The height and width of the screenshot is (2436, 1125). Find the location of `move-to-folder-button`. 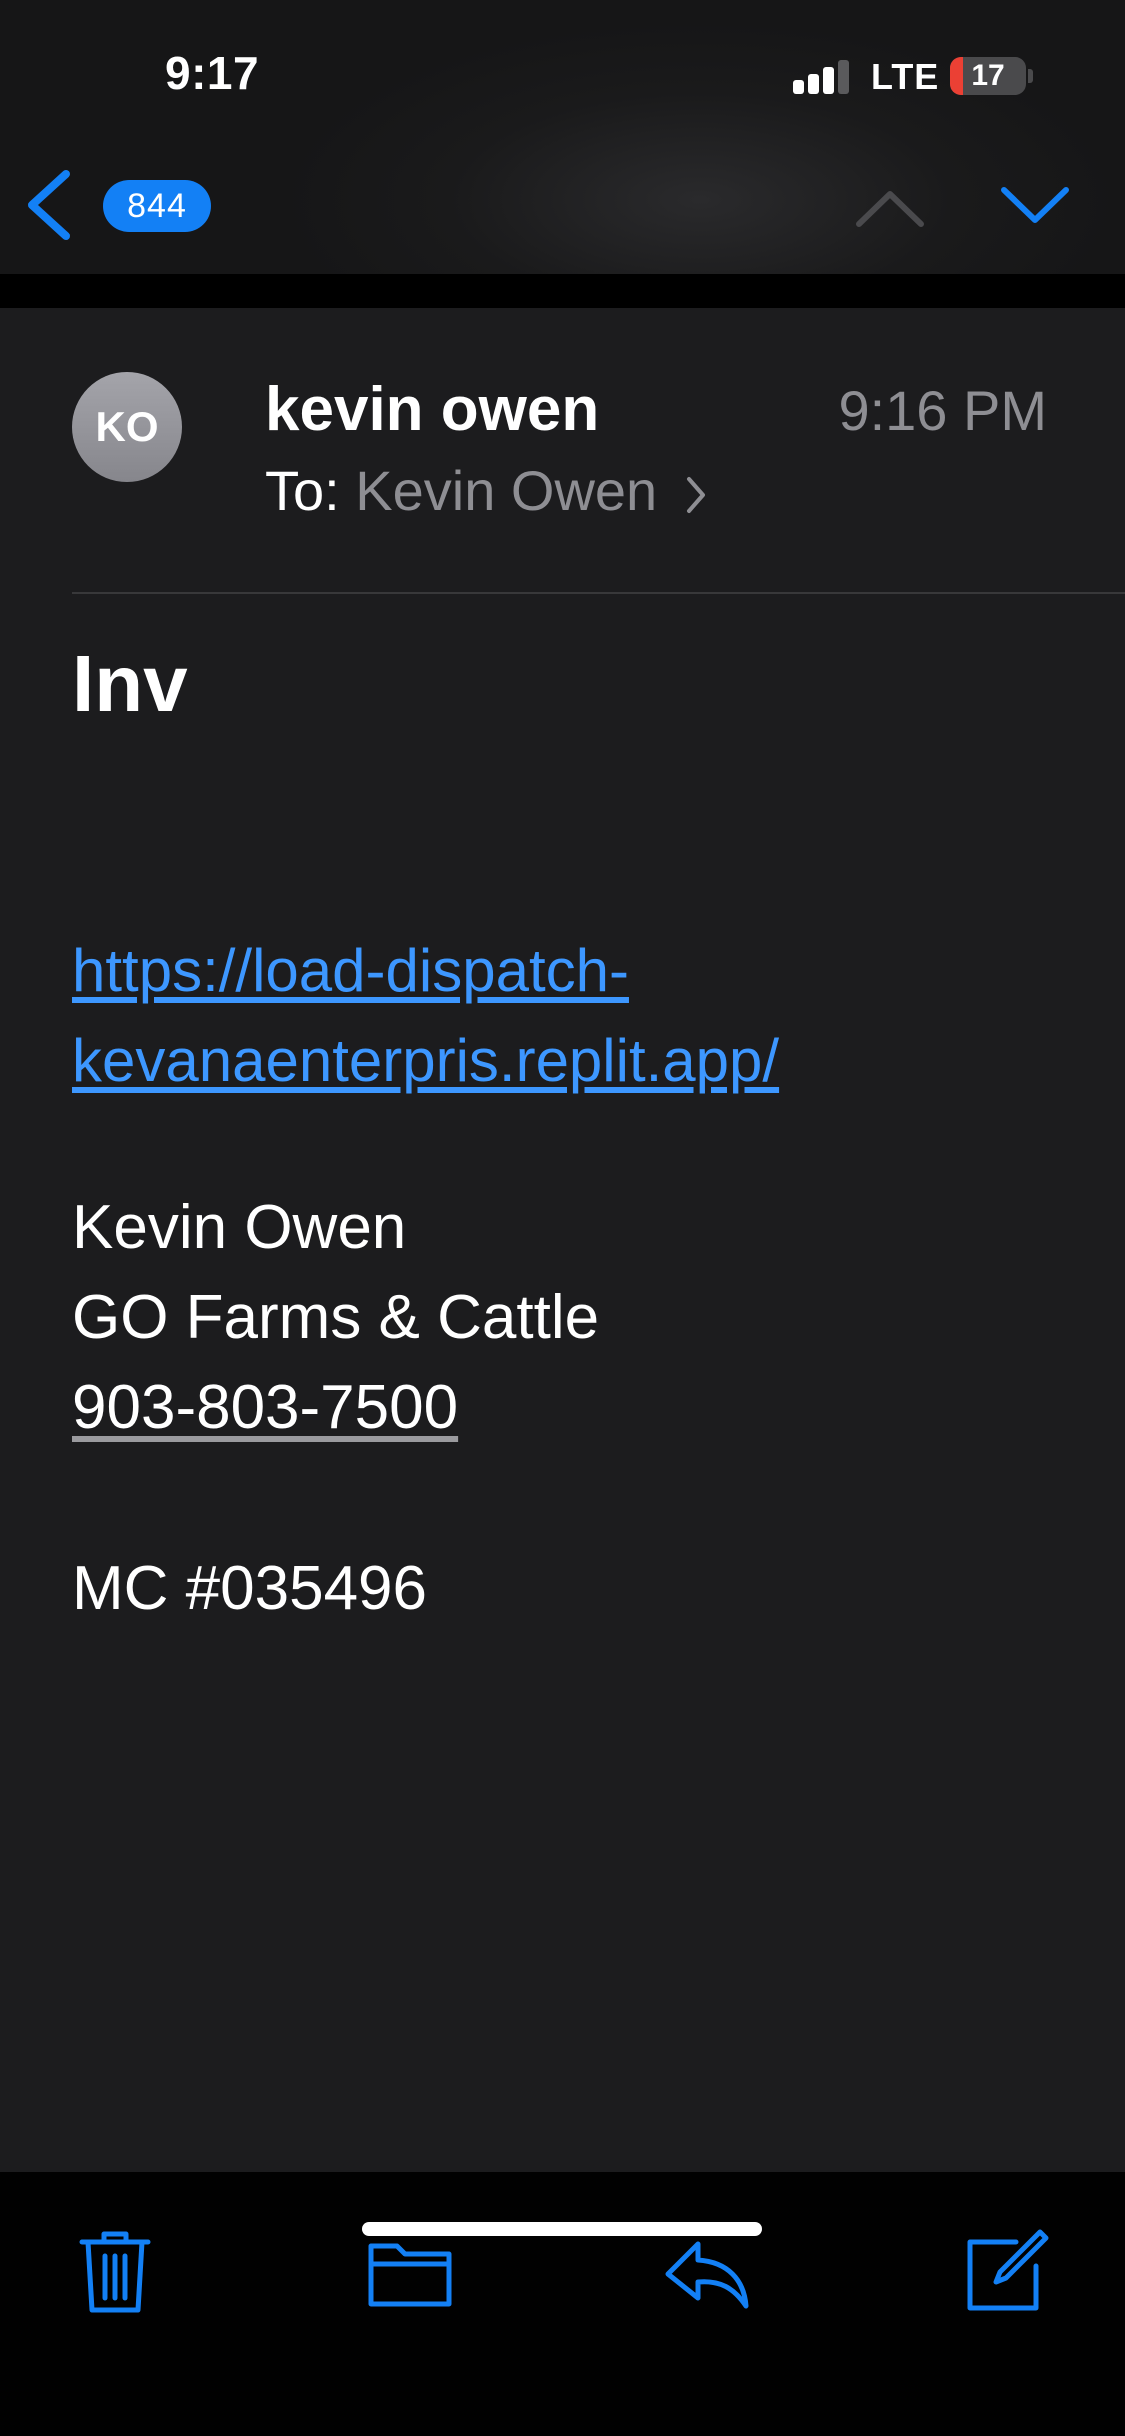

move-to-folder-button is located at coordinates (410, 2273).